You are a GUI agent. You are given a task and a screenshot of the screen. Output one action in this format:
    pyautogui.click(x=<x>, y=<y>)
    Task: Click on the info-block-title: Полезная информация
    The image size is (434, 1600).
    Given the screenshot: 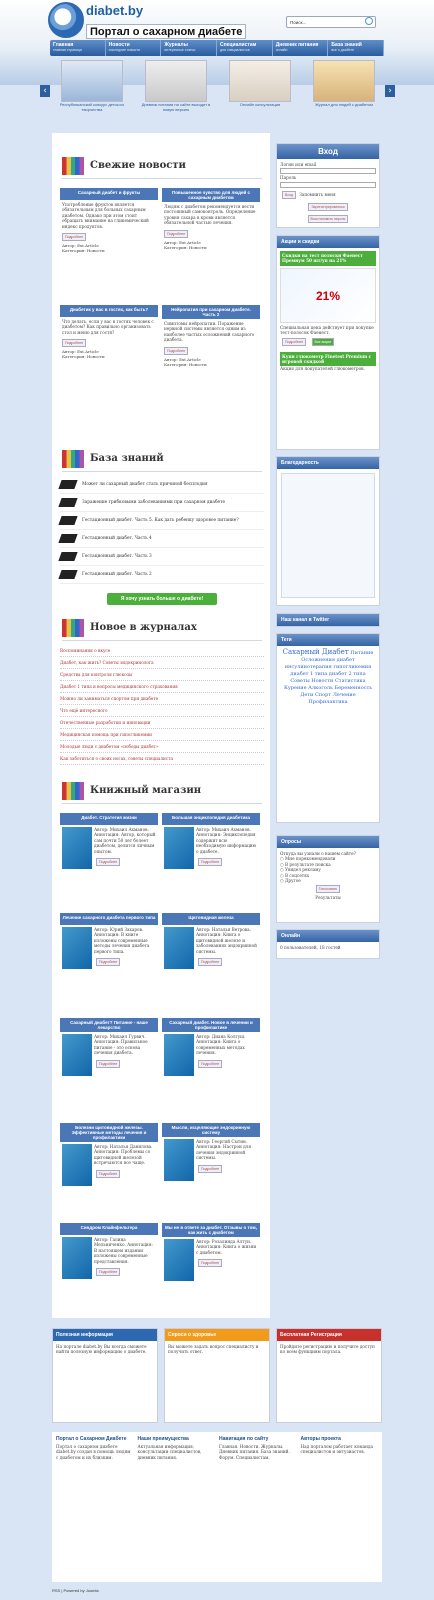 What is the action you would take?
    pyautogui.click(x=105, y=1335)
    